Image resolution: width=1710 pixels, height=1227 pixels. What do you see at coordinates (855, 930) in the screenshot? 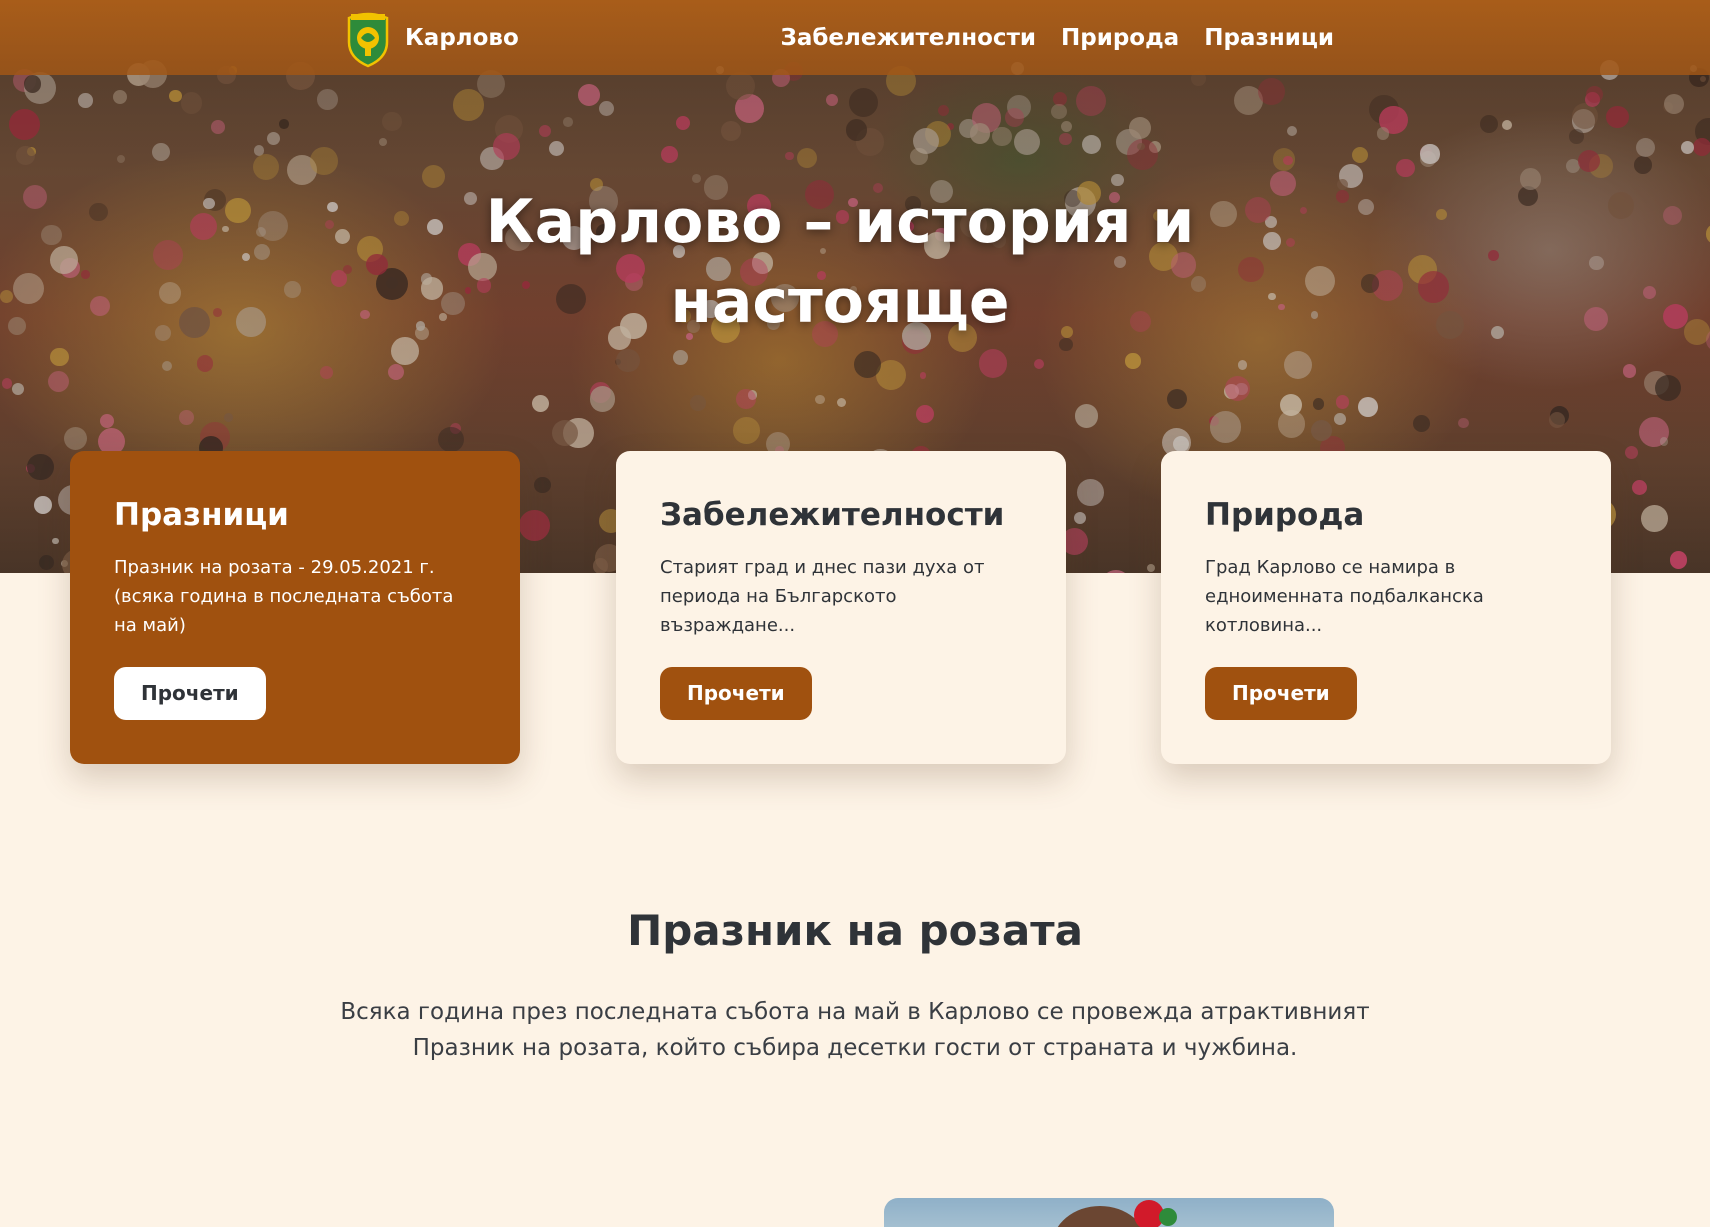
I see `section-title: Празник на розата` at bounding box center [855, 930].